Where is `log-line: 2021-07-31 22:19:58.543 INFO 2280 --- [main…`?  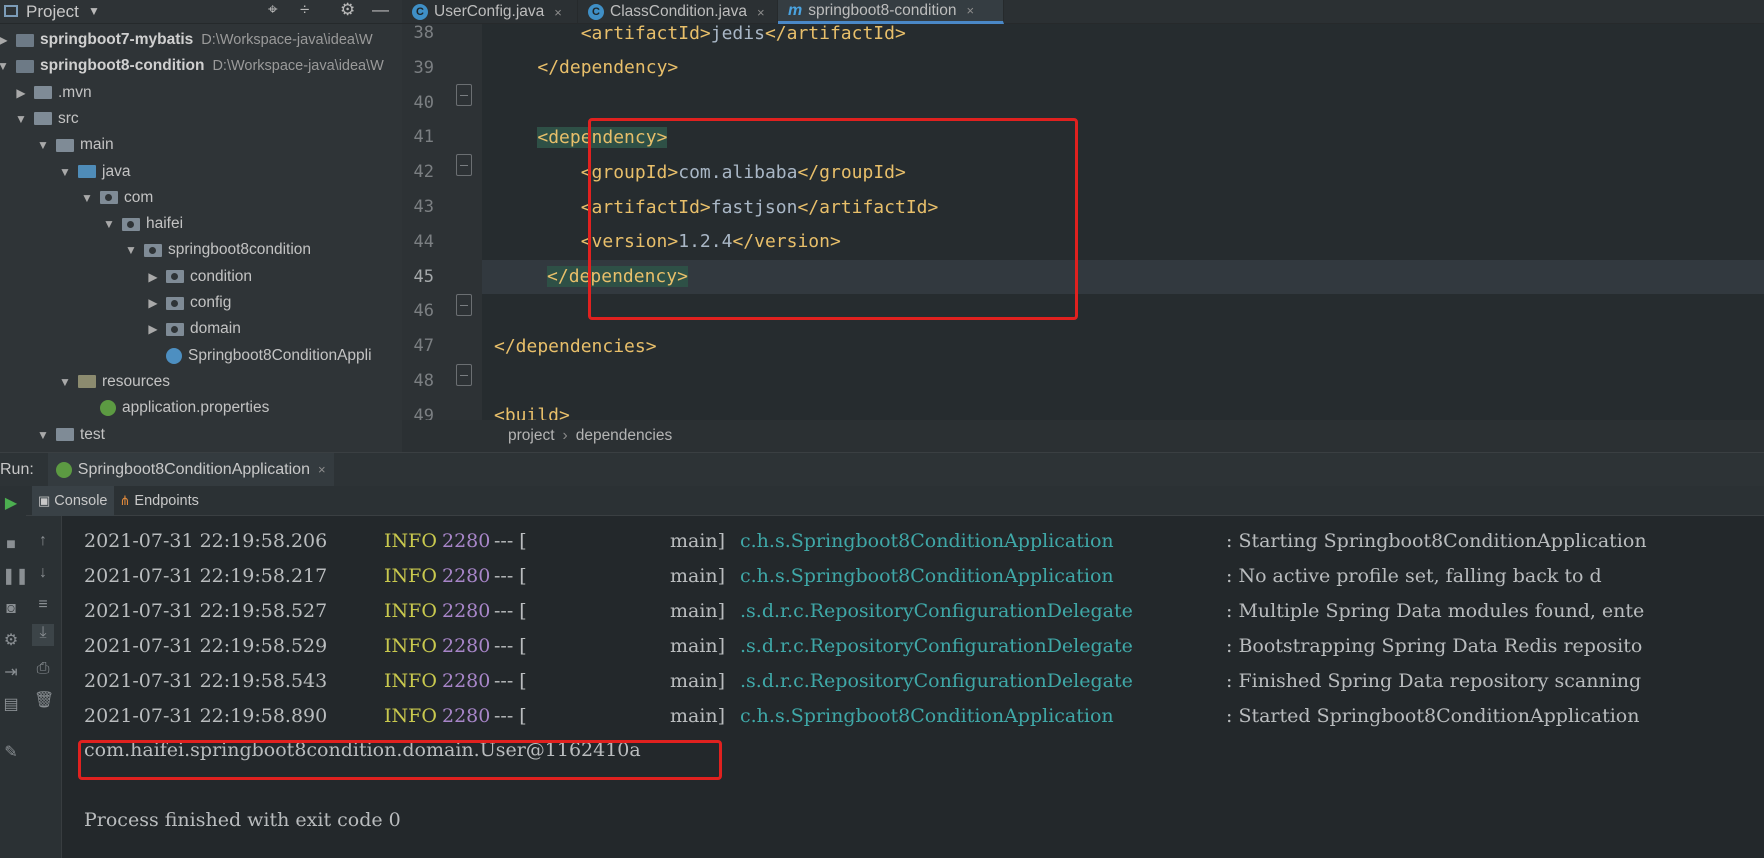
log-line: 2021-07-31 22:19:58.543 INFO 2280 --- [main… is located at coordinates (862, 681).